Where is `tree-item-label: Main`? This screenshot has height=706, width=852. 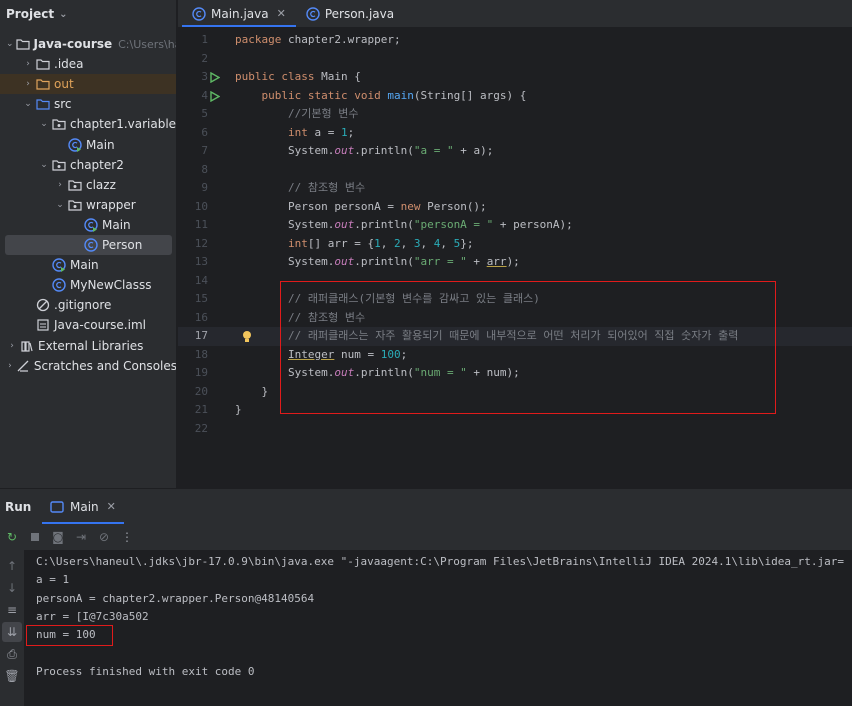
tree-item-label: Main is located at coordinates (116, 224).